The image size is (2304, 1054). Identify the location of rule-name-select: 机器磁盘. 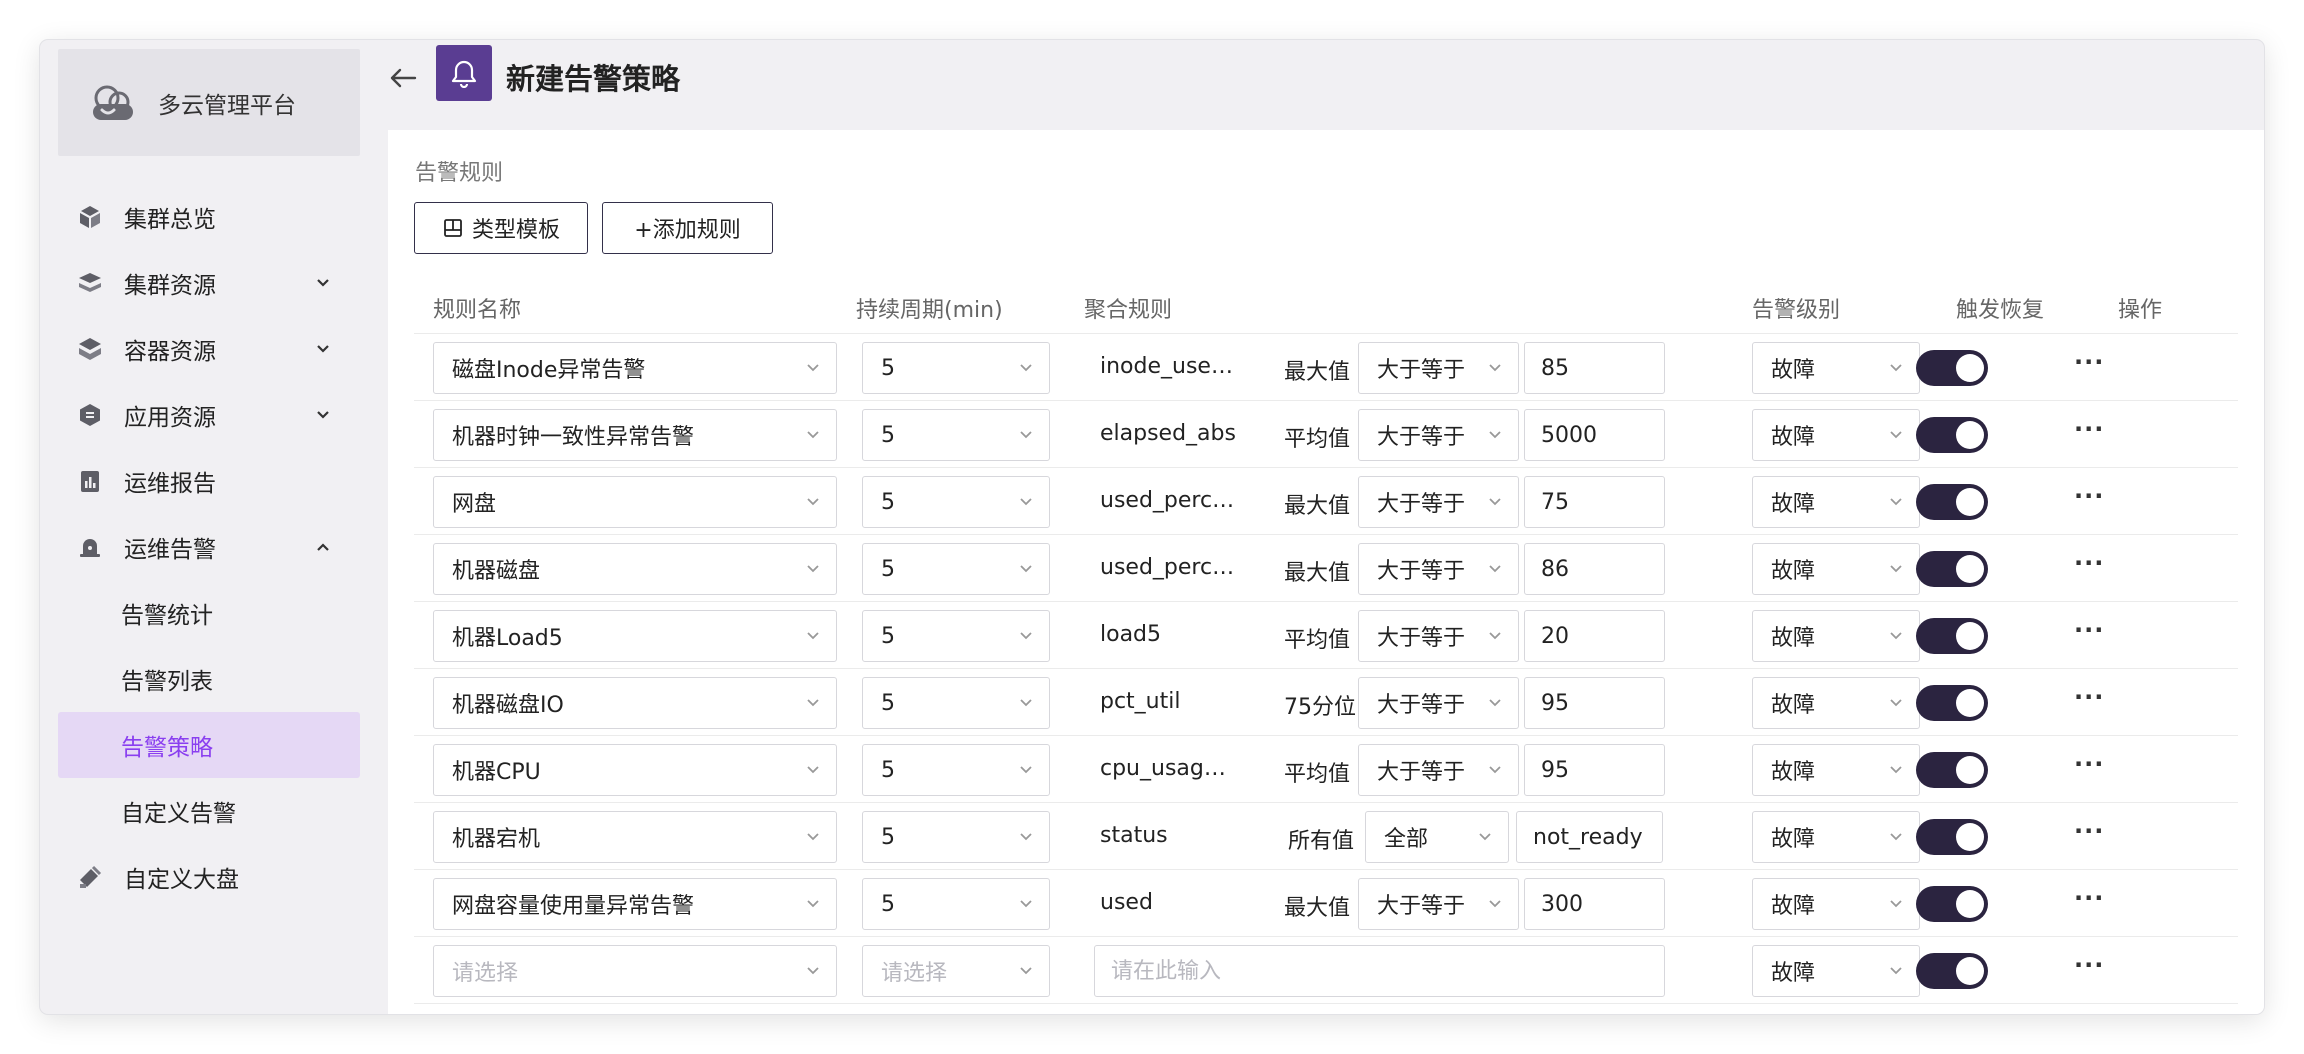
(635, 569).